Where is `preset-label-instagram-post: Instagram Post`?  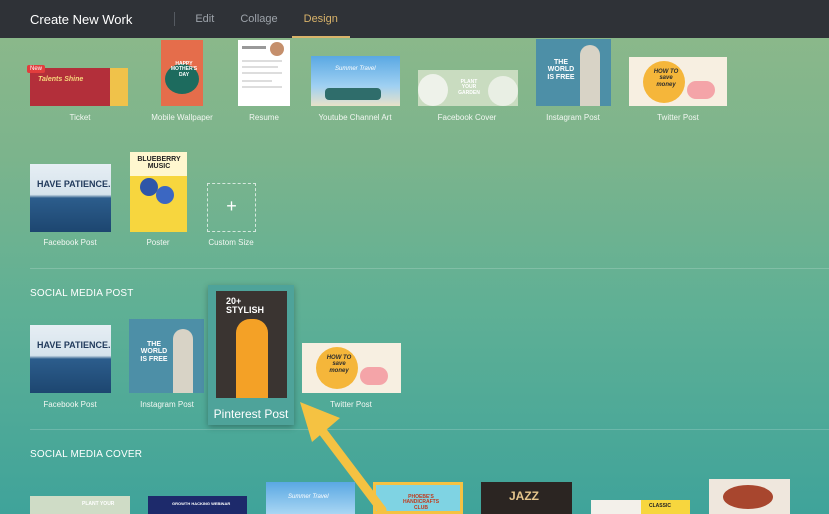
preset-label-instagram-post: Instagram Post is located at coordinates (573, 117).